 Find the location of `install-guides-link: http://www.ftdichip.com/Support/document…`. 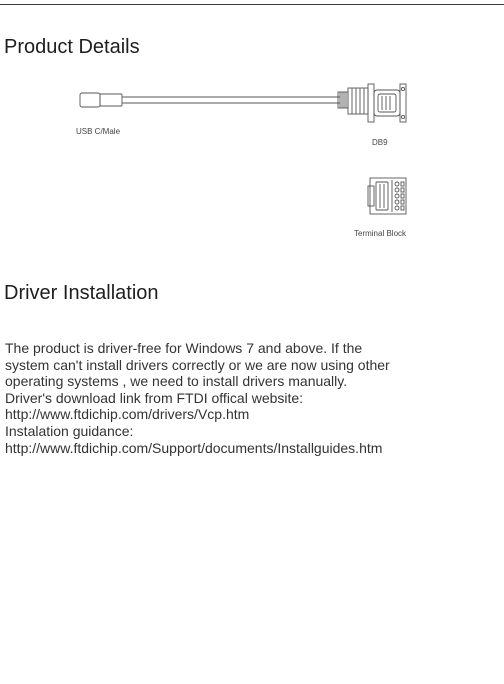

install-guides-link: http://www.ftdichip.com/Support/document… is located at coordinates (253, 448).